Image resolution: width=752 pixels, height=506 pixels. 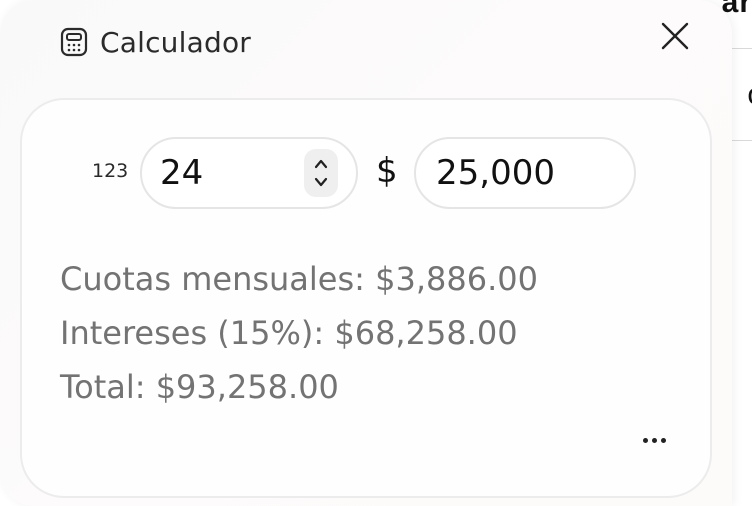 I want to click on more-options-button, so click(x=654, y=440).